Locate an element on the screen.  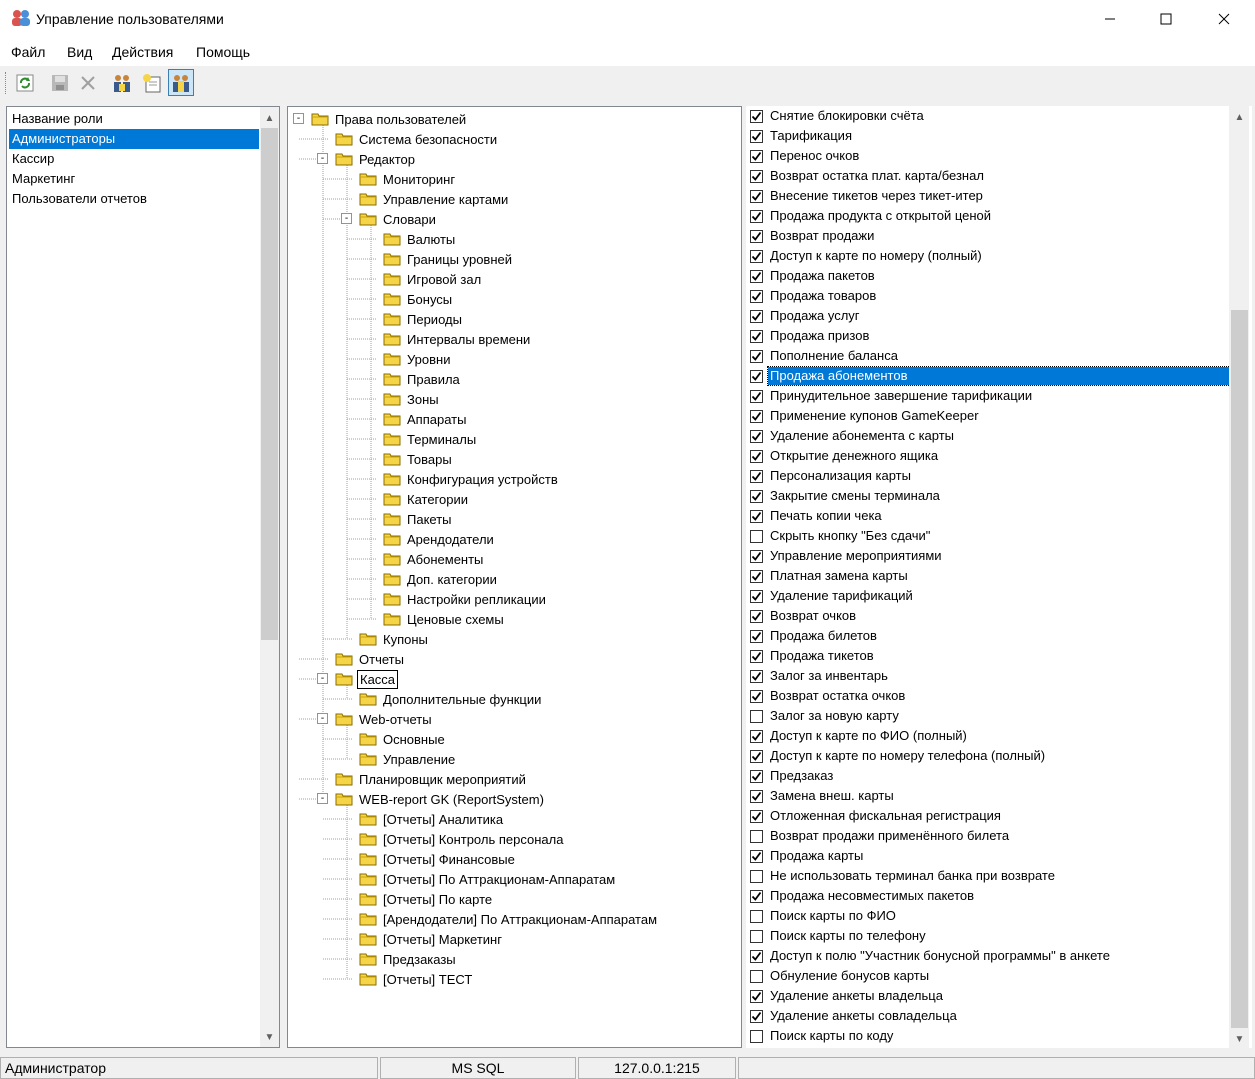
roles-header: Название роли is located at coordinates (56, 119).